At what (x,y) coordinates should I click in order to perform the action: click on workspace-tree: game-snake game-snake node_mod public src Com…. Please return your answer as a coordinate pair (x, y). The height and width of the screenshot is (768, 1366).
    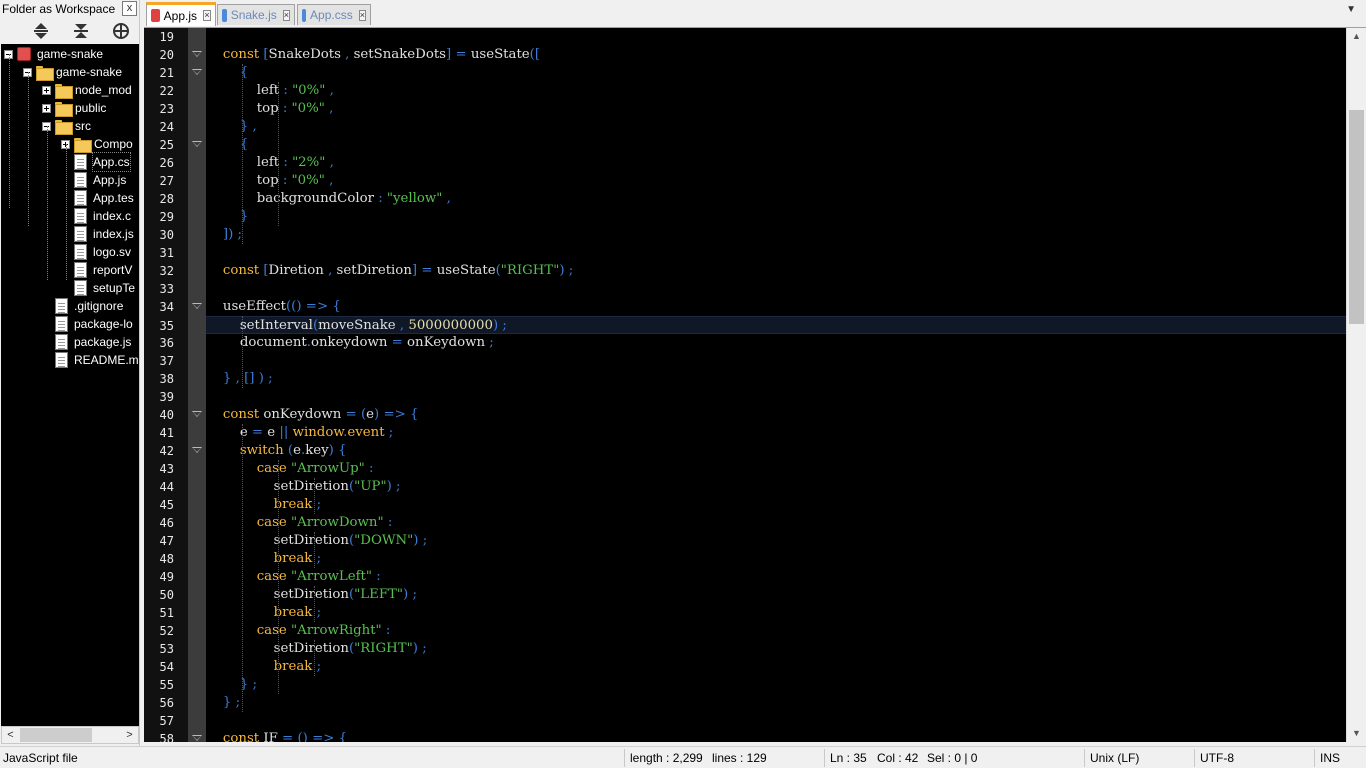
    Looking at the image, I should click on (70, 385).